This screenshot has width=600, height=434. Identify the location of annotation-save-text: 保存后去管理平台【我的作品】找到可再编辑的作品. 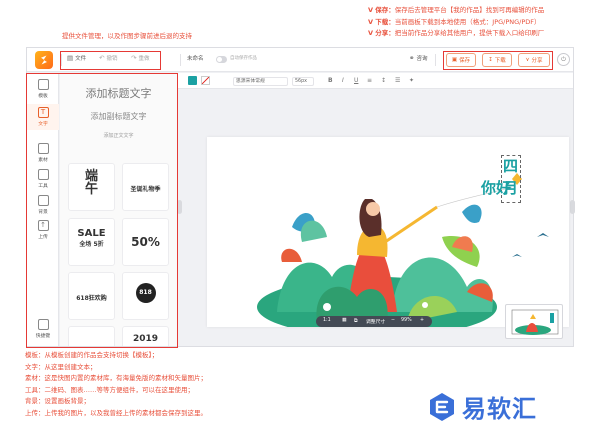
(469, 10).